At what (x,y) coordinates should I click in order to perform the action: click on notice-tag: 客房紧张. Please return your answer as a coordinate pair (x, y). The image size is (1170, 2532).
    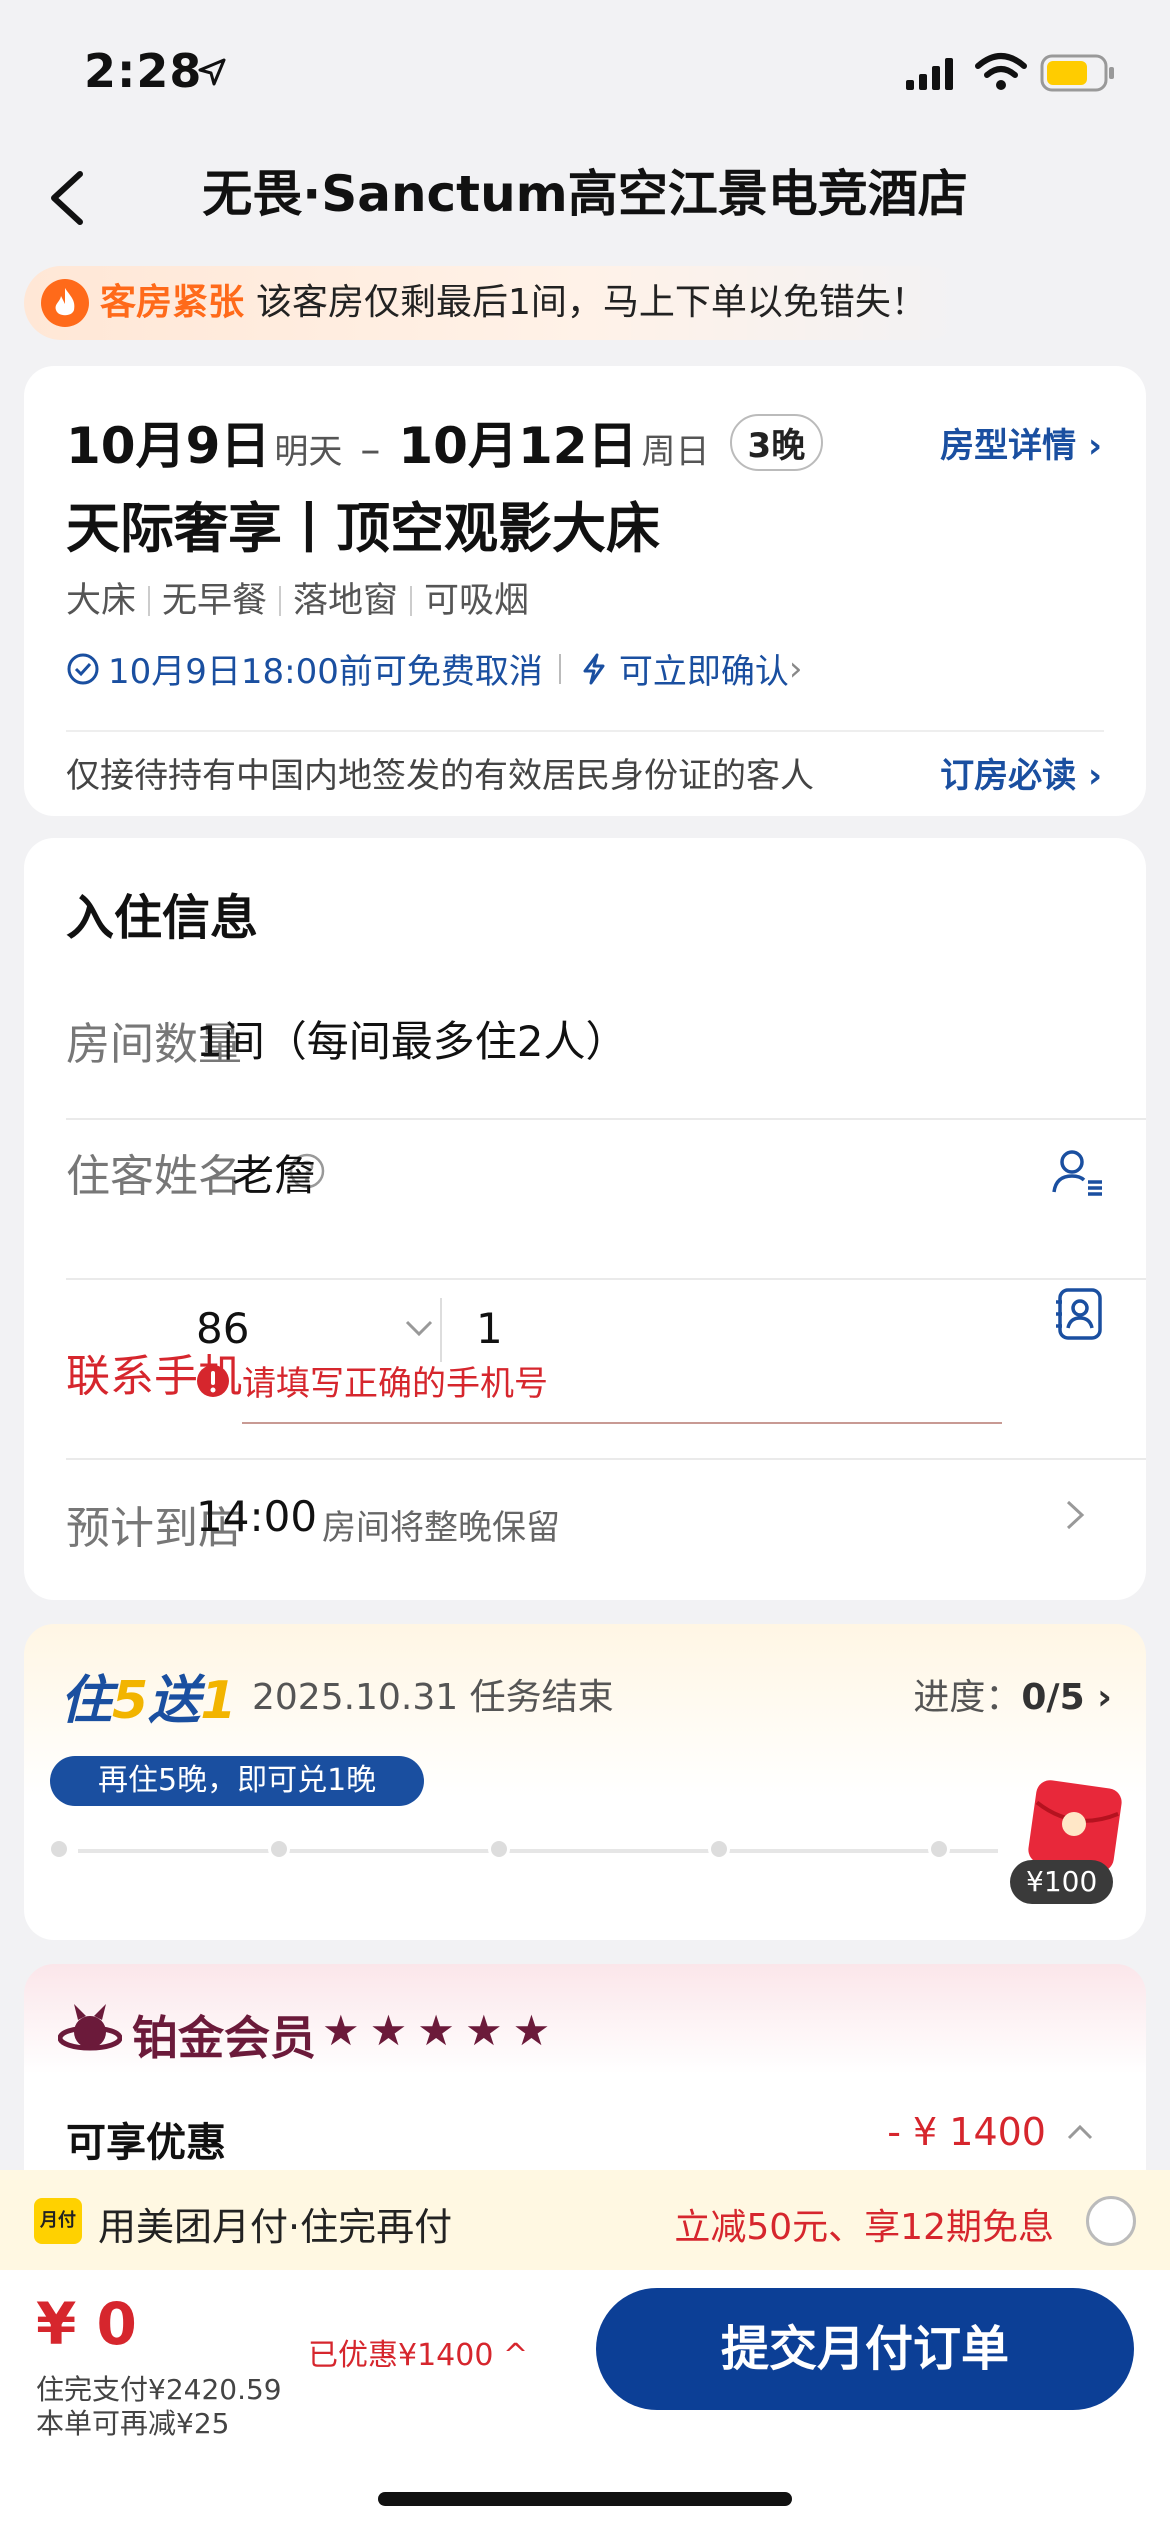
    Looking at the image, I should click on (172, 302).